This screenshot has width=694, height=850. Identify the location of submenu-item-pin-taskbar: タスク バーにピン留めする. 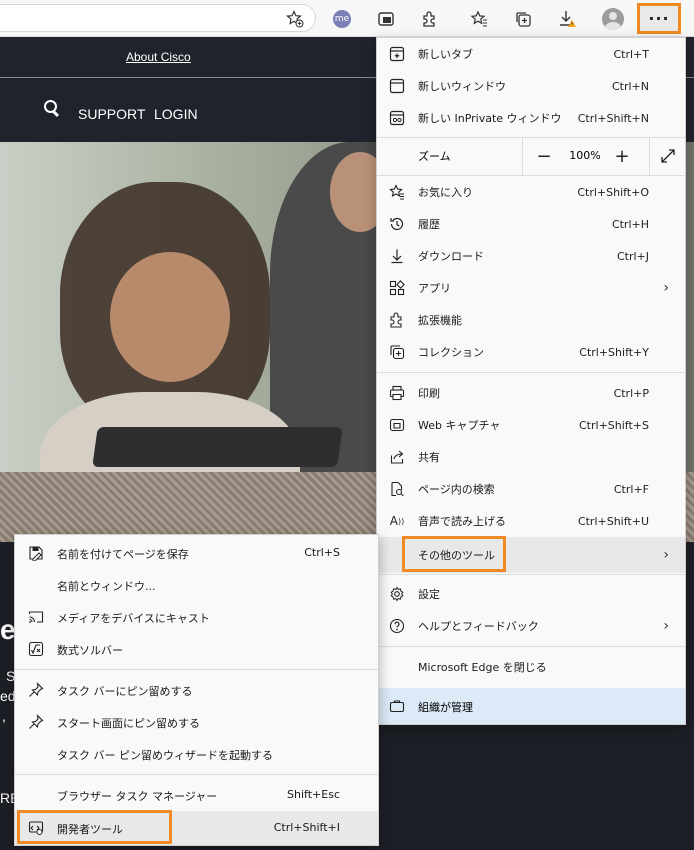
(196, 690).